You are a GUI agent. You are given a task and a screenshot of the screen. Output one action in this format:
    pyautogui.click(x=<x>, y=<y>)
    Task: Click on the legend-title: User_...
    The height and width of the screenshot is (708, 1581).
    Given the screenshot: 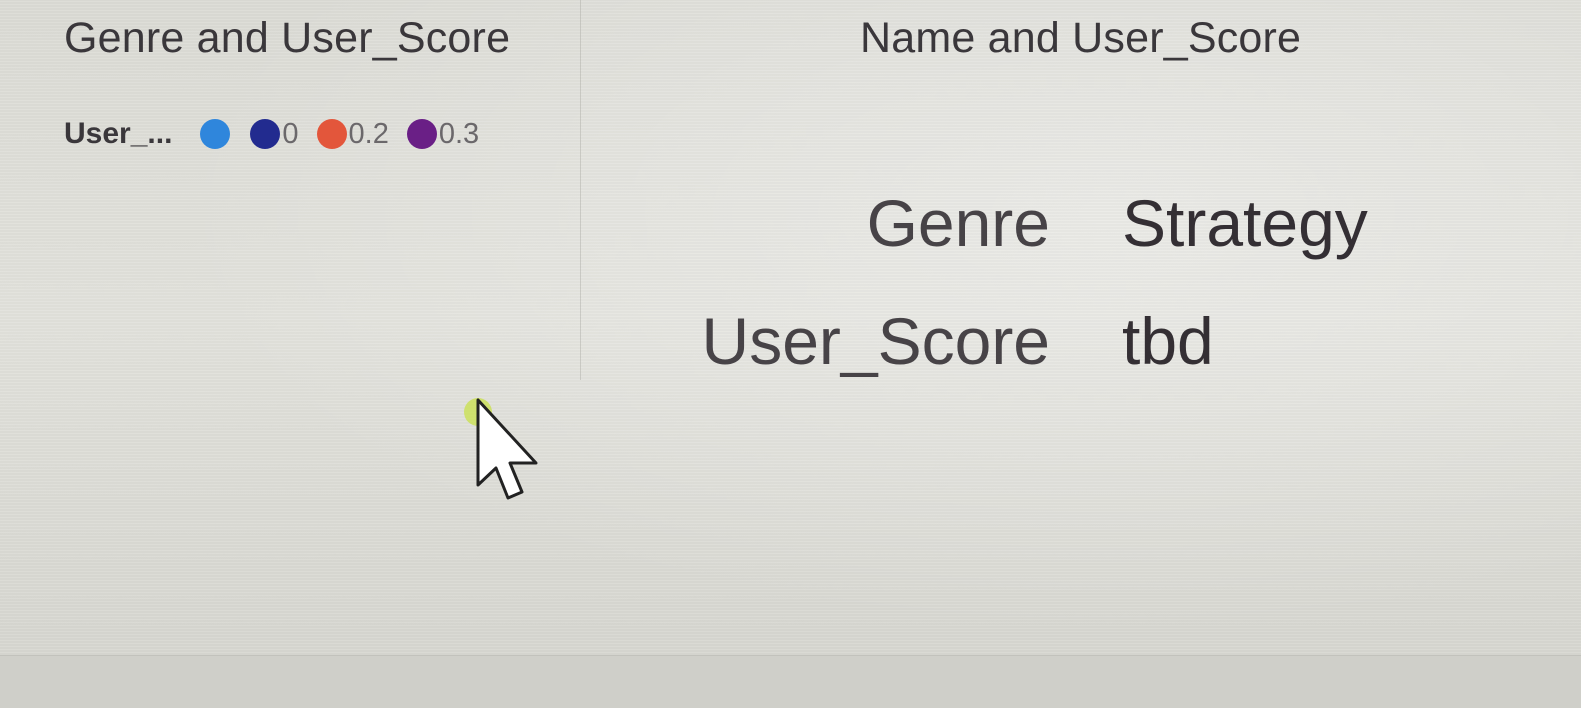 What is the action you would take?
    pyautogui.click(x=118, y=133)
    